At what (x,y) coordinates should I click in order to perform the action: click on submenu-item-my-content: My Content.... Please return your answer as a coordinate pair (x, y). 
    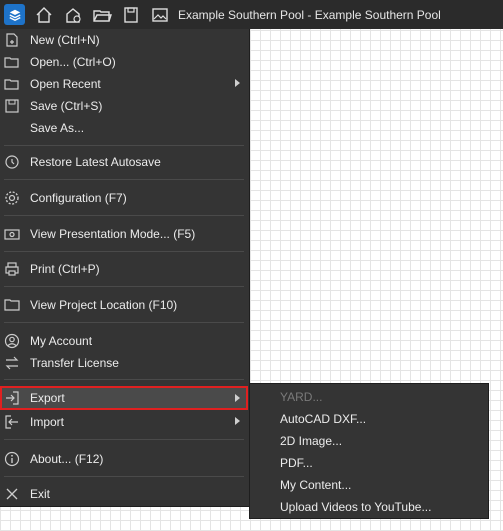
    Looking at the image, I should click on (315, 485).